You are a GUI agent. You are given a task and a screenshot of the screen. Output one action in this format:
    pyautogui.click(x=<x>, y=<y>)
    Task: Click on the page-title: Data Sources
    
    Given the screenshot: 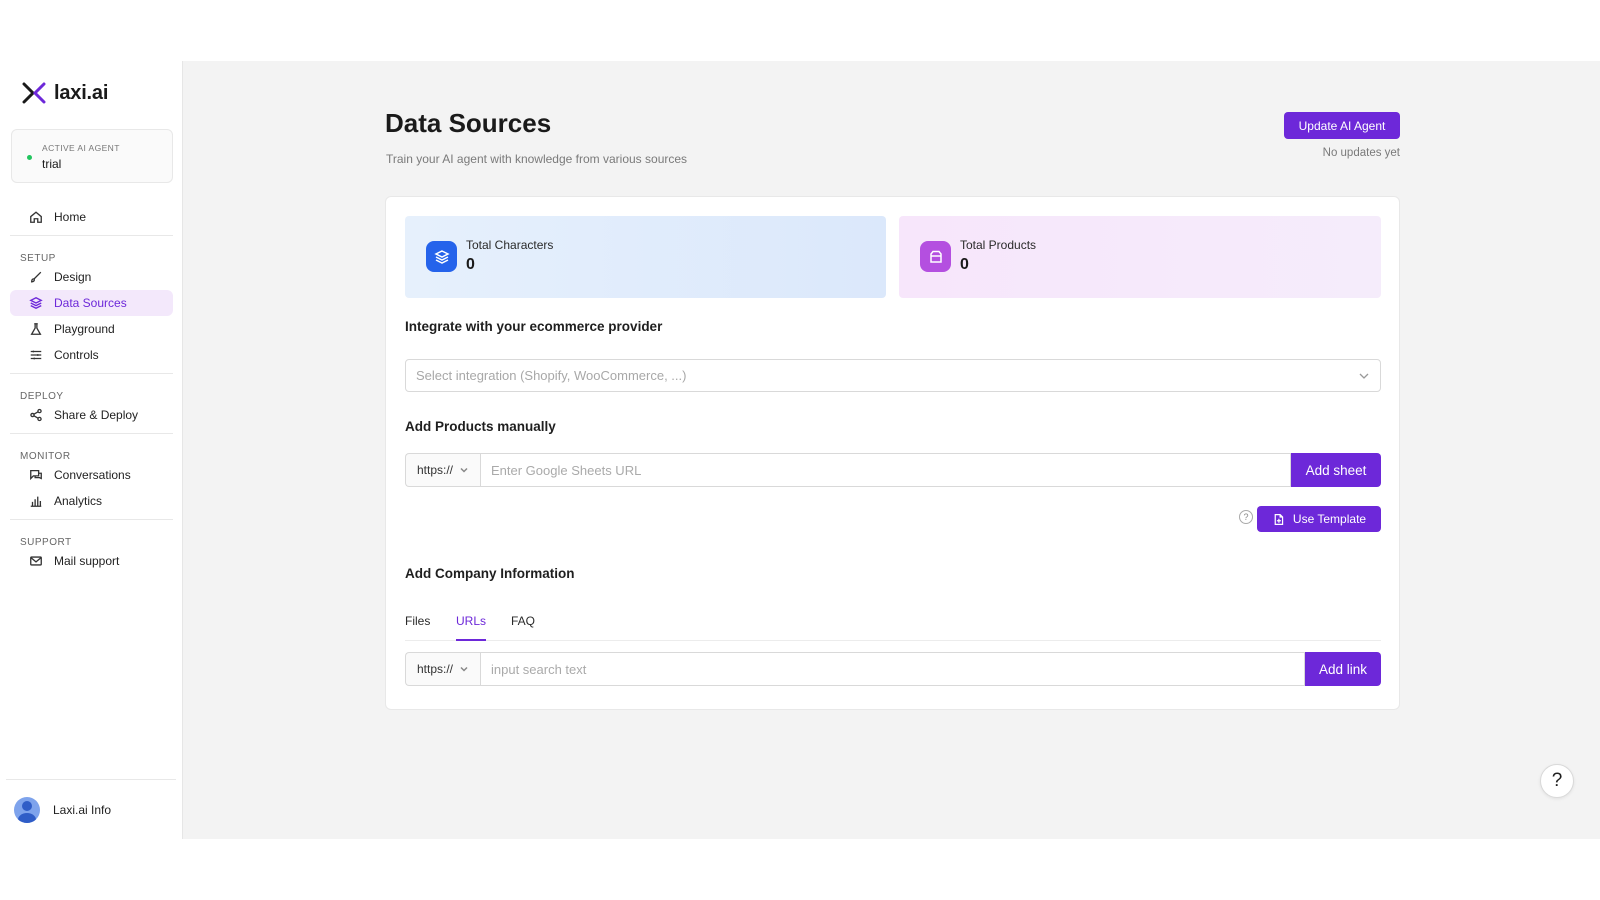 What is the action you would take?
    pyautogui.click(x=468, y=123)
    